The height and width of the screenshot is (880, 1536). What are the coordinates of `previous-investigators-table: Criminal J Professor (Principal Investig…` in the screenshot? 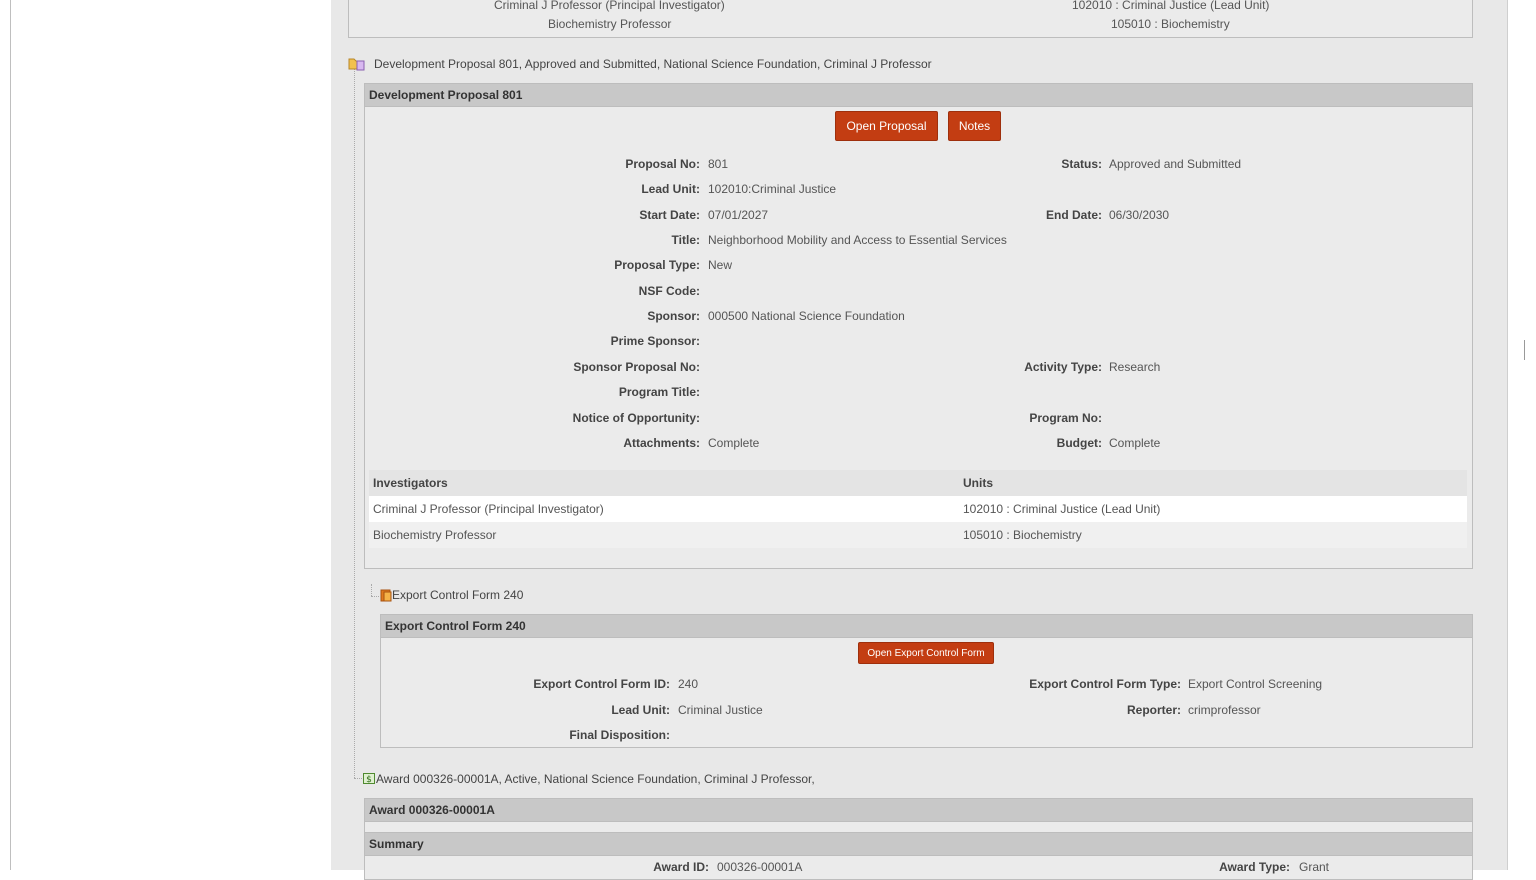 It's located at (910, 19).